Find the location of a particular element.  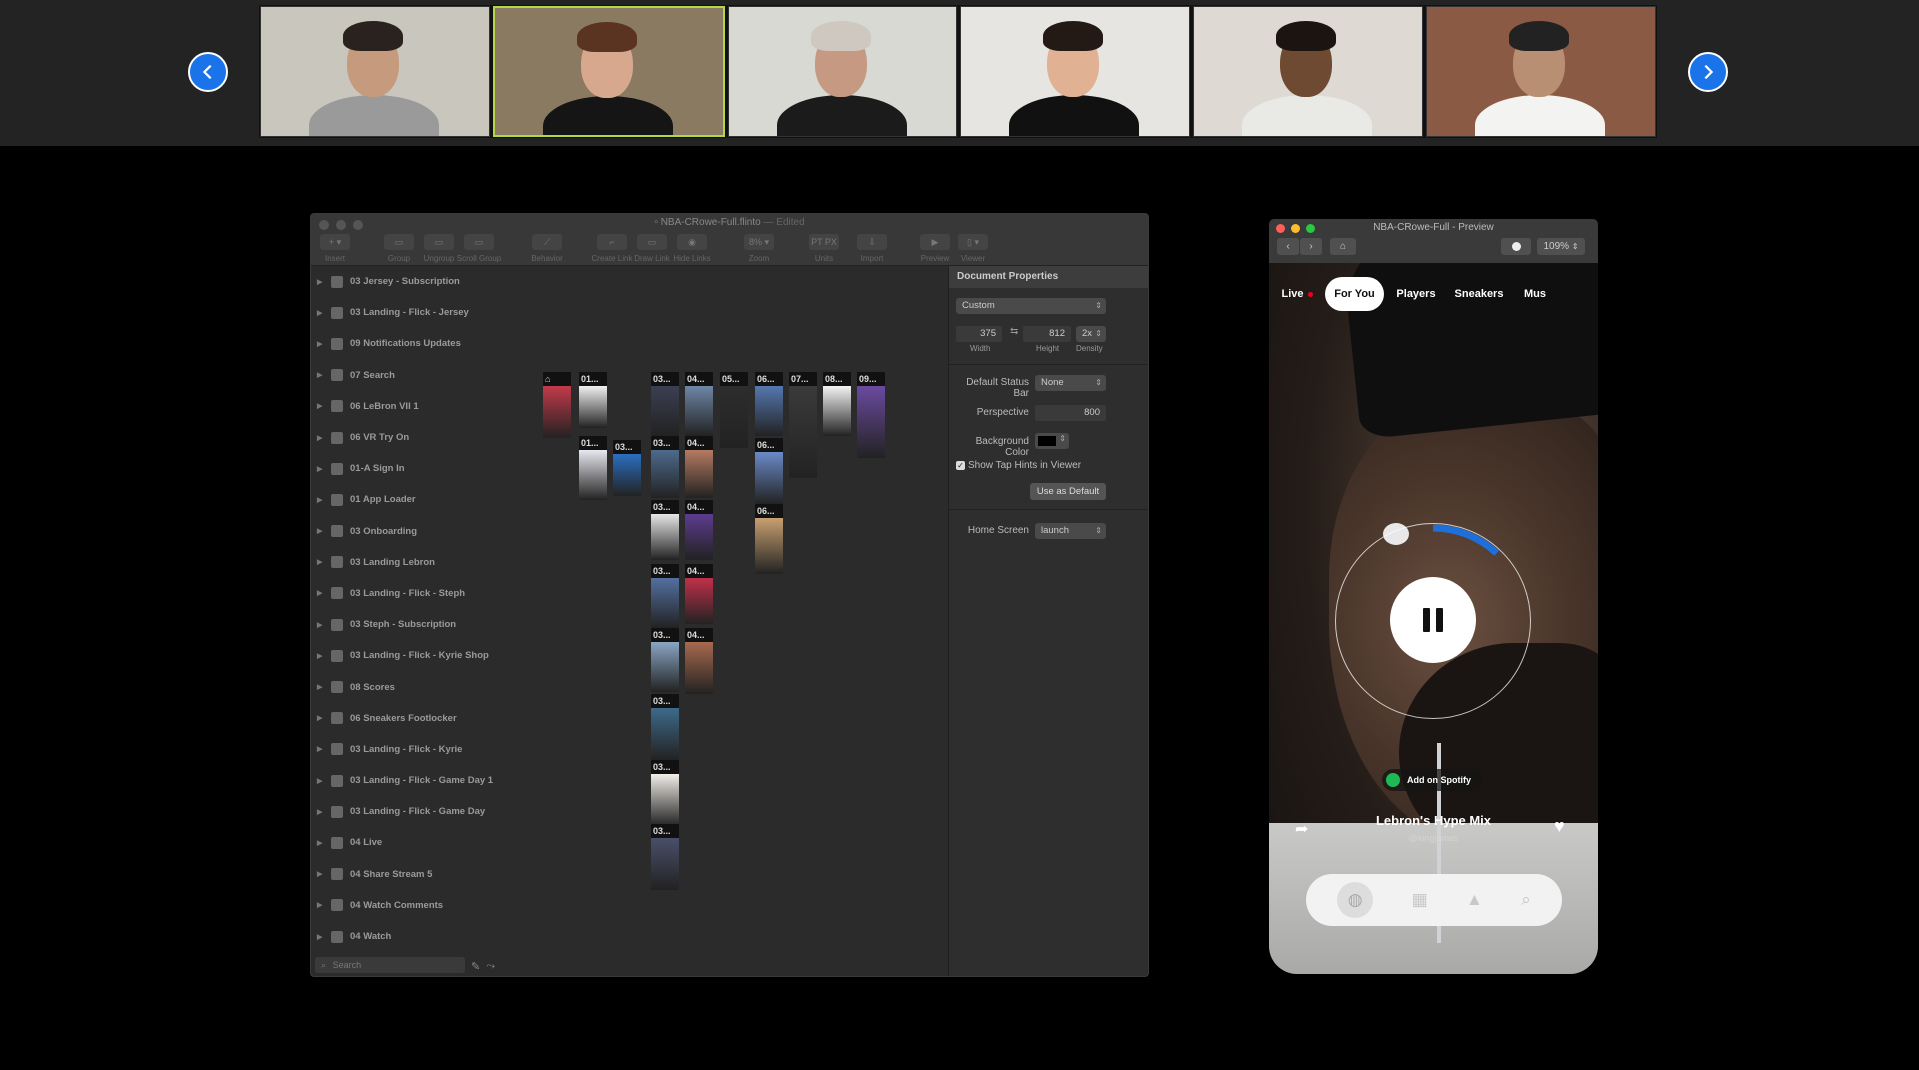

layer-row: ▶ 03 Landing - Flick - Steph is located at coordinates (426, 593).